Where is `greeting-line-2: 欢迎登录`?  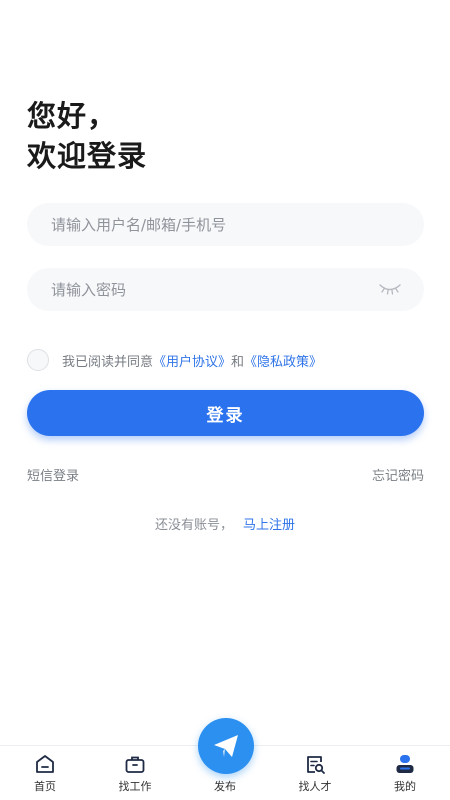 greeting-line-2: 欢迎登录 is located at coordinates (87, 156).